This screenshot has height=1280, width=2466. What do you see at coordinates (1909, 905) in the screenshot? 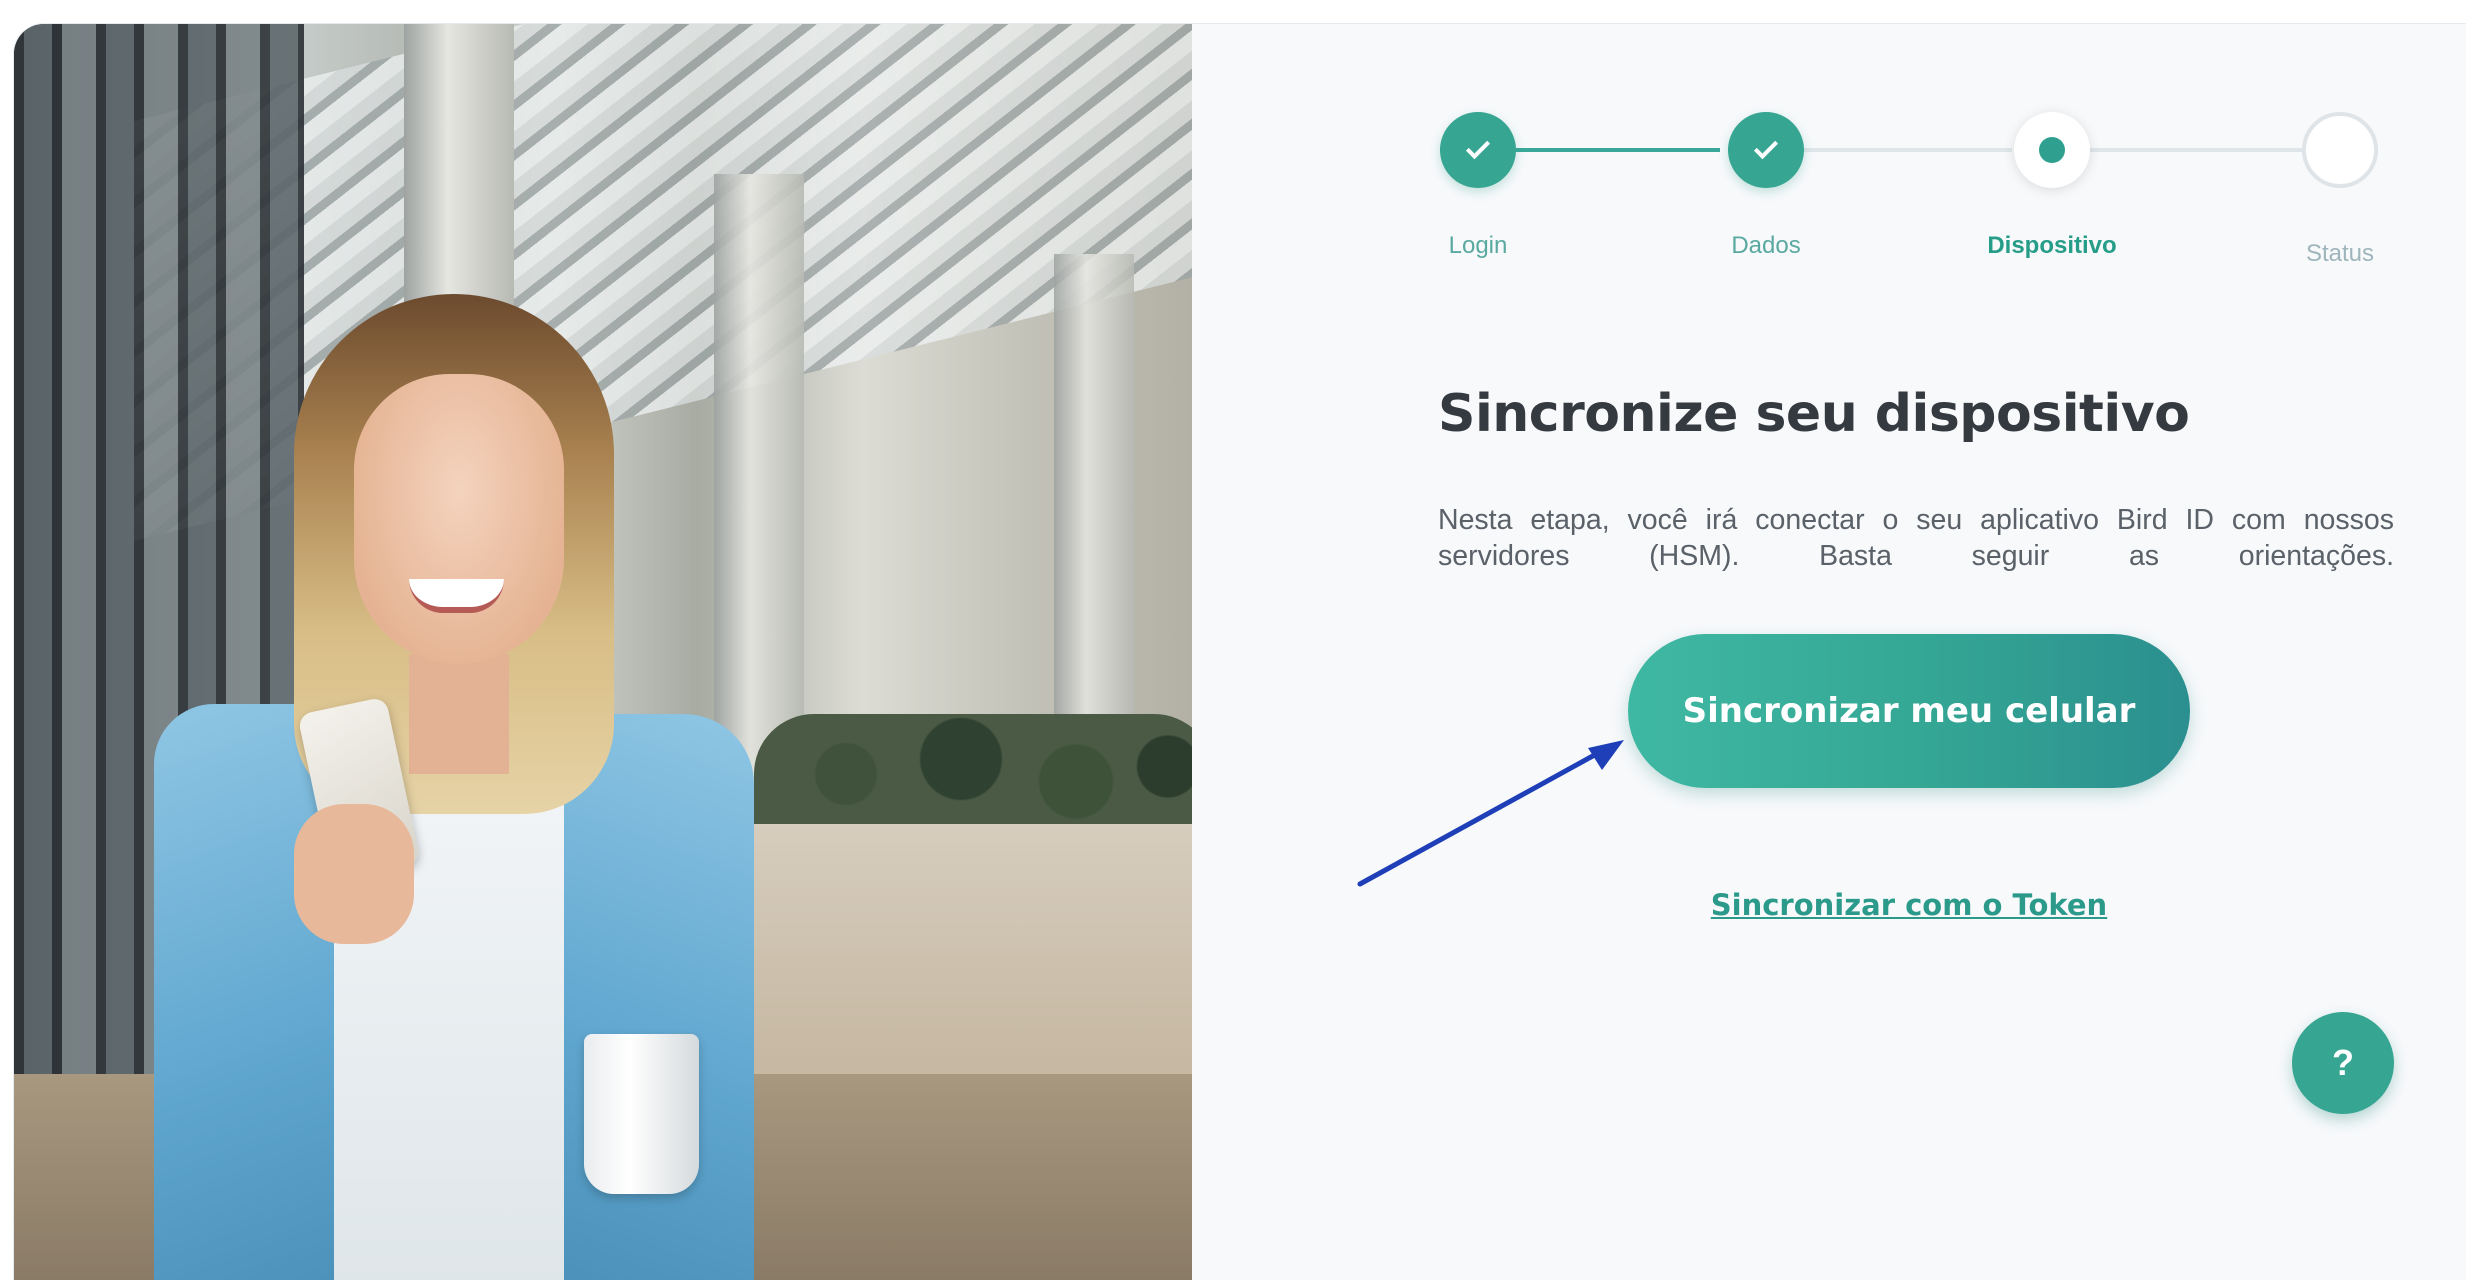
I see `sync-token-link: Sincronizar com o Token` at bounding box center [1909, 905].